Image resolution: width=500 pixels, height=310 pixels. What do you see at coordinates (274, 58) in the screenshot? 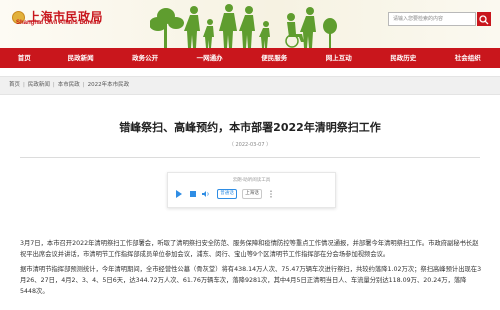
I see `nav-item-services: 便民服务` at bounding box center [274, 58].